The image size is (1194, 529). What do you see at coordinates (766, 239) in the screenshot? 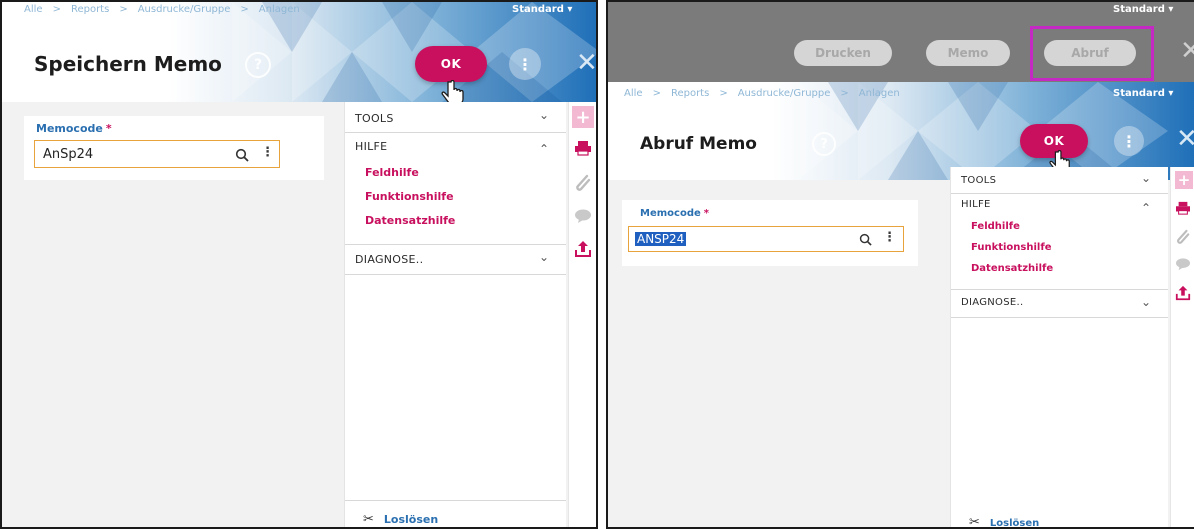
I see `memocode-input: ANSP24 ⋮` at bounding box center [766, 239].